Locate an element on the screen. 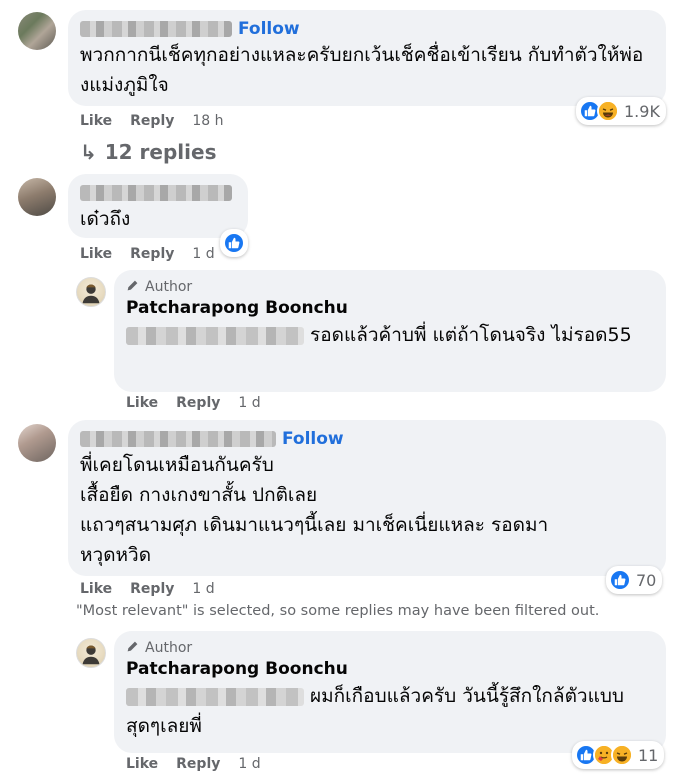 This screenshot has width=700, height=783. reaction-count: 11 is located at coordinates (648, 755).